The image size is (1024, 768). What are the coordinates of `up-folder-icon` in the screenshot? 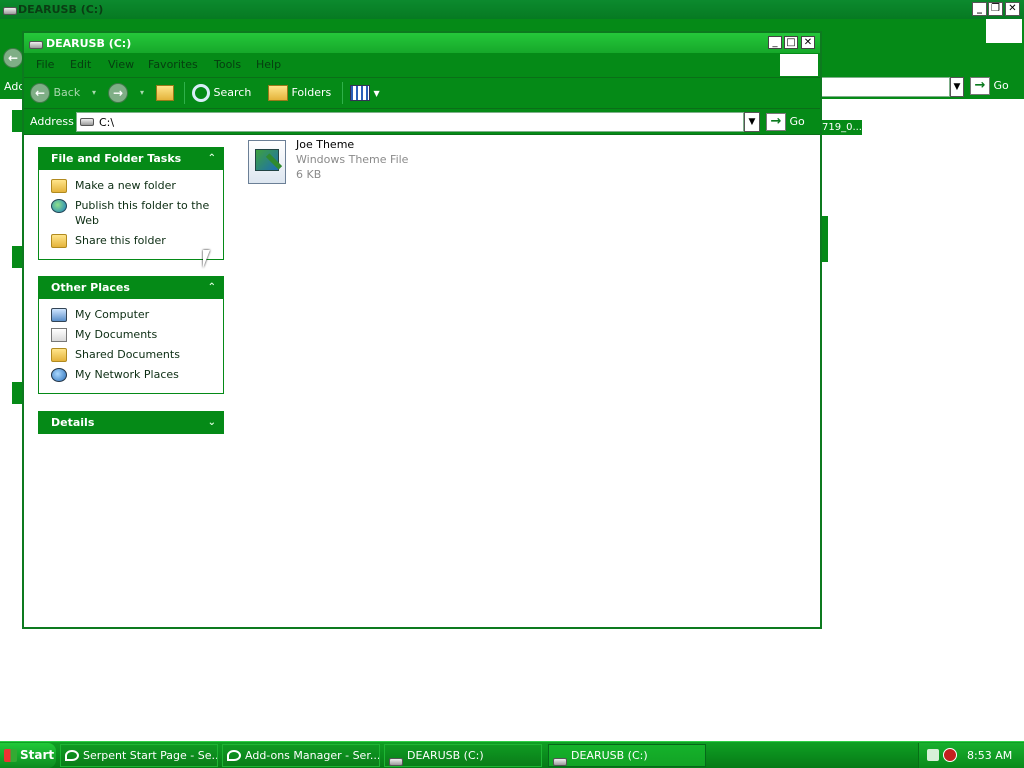 It's located at (165, 93).